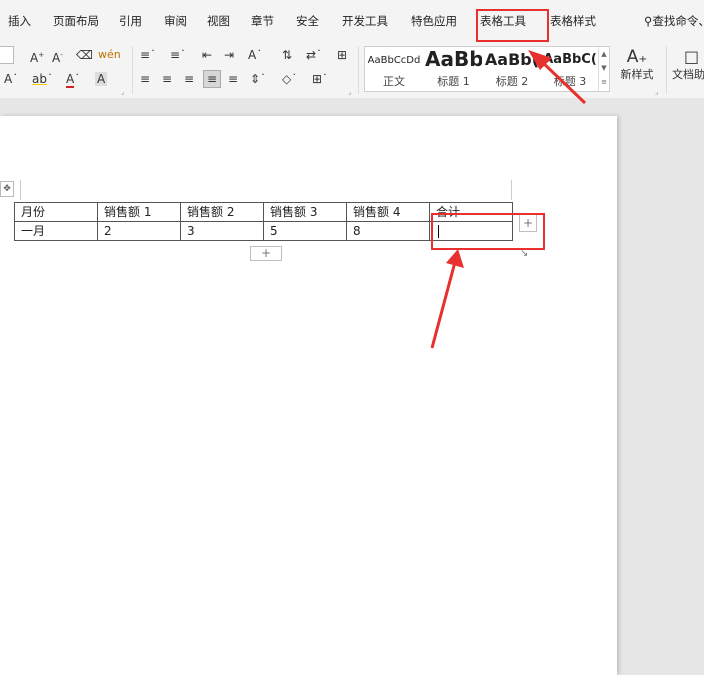  Describe the element at coordinates (447, 299) in the screenshot. I see `arrow-to-total-cell` at that location.